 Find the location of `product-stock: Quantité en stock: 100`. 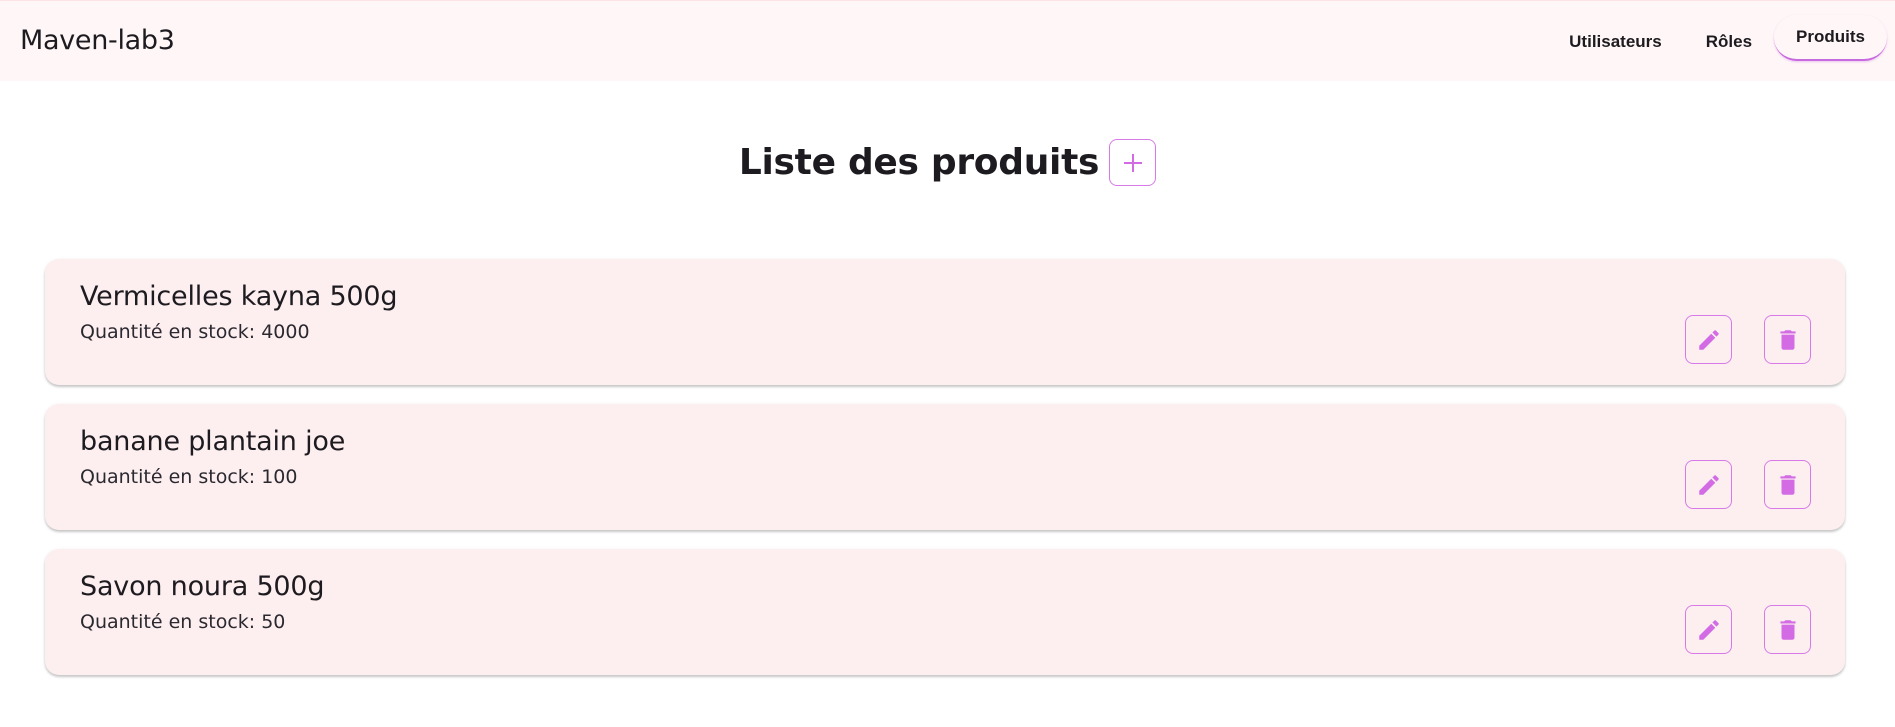

product-stock: Quantité en stock: 100 is located at coordinates (189, 477).